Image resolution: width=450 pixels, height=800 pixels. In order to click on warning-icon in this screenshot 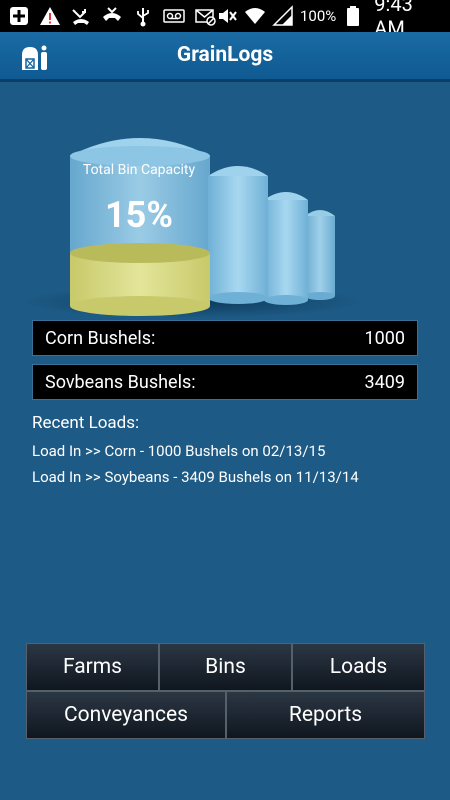, I will do `click(50, 16)`.